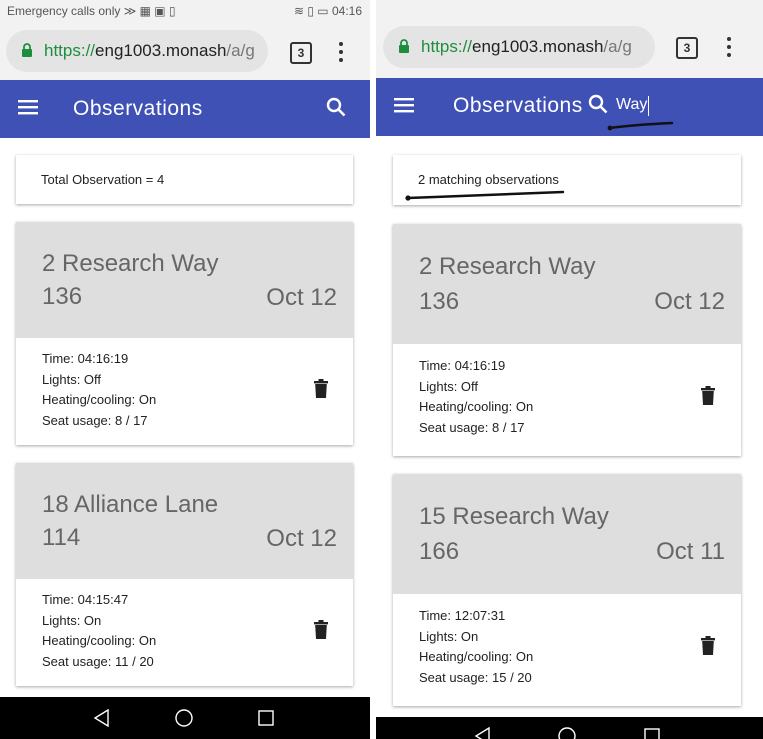 This screenshot has width=763, height=739. Describe the element at coordinates (103, 179) in the screenshot. I see `observation-count-text: Total Observation = 4` at that location.